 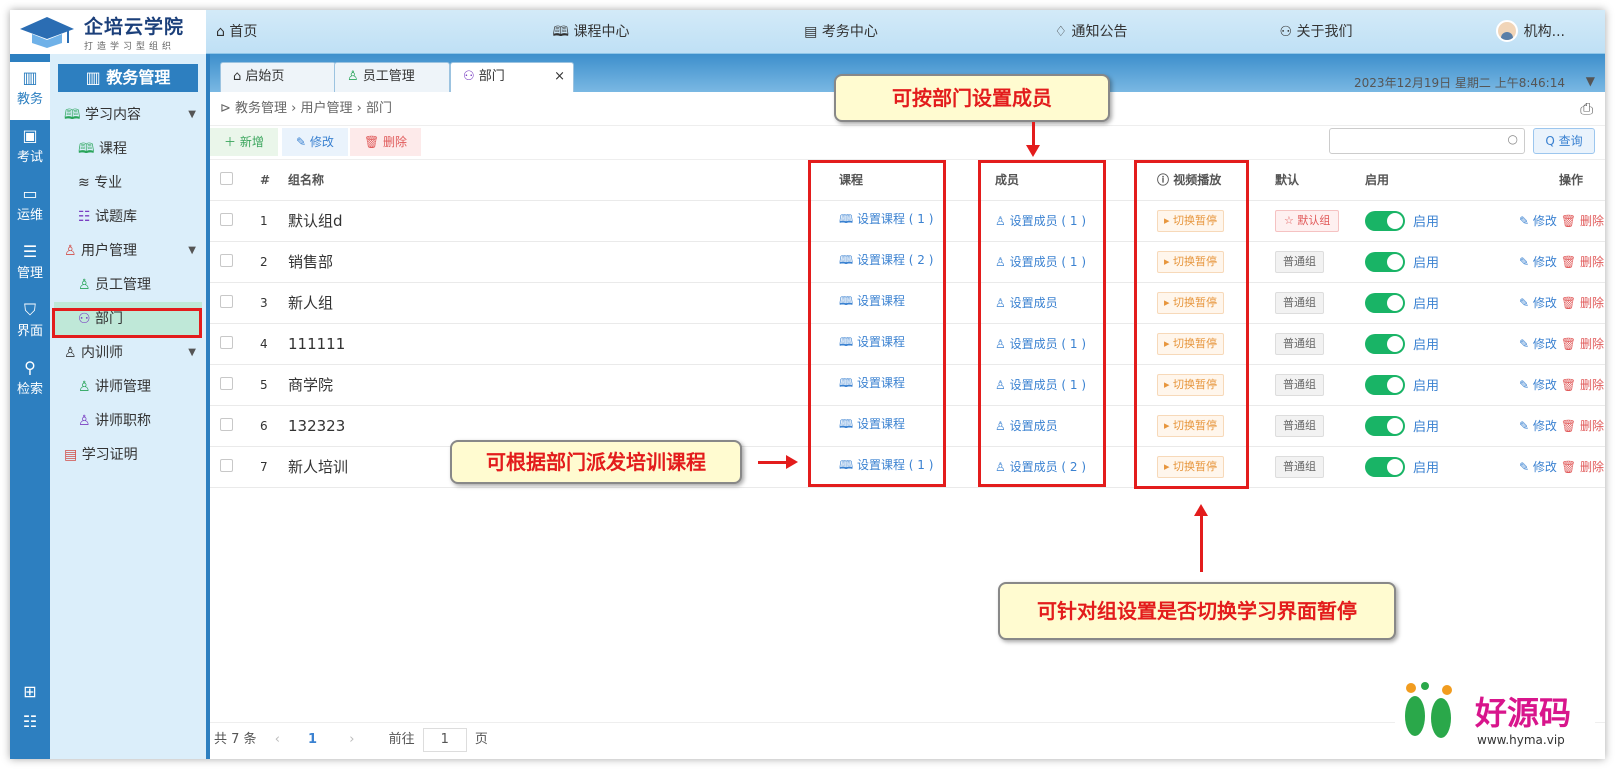 I want to click on next-page-icon: ›, so click(x=351, y=739).